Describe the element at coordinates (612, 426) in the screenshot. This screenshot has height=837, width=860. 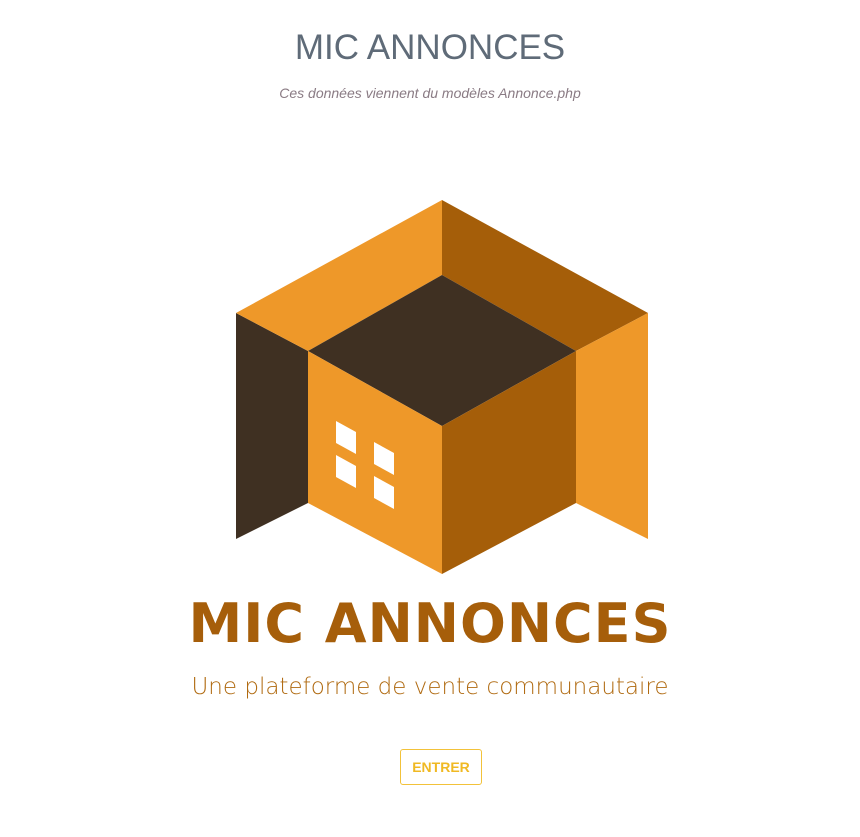
I see `logo-right-wall` at that location.